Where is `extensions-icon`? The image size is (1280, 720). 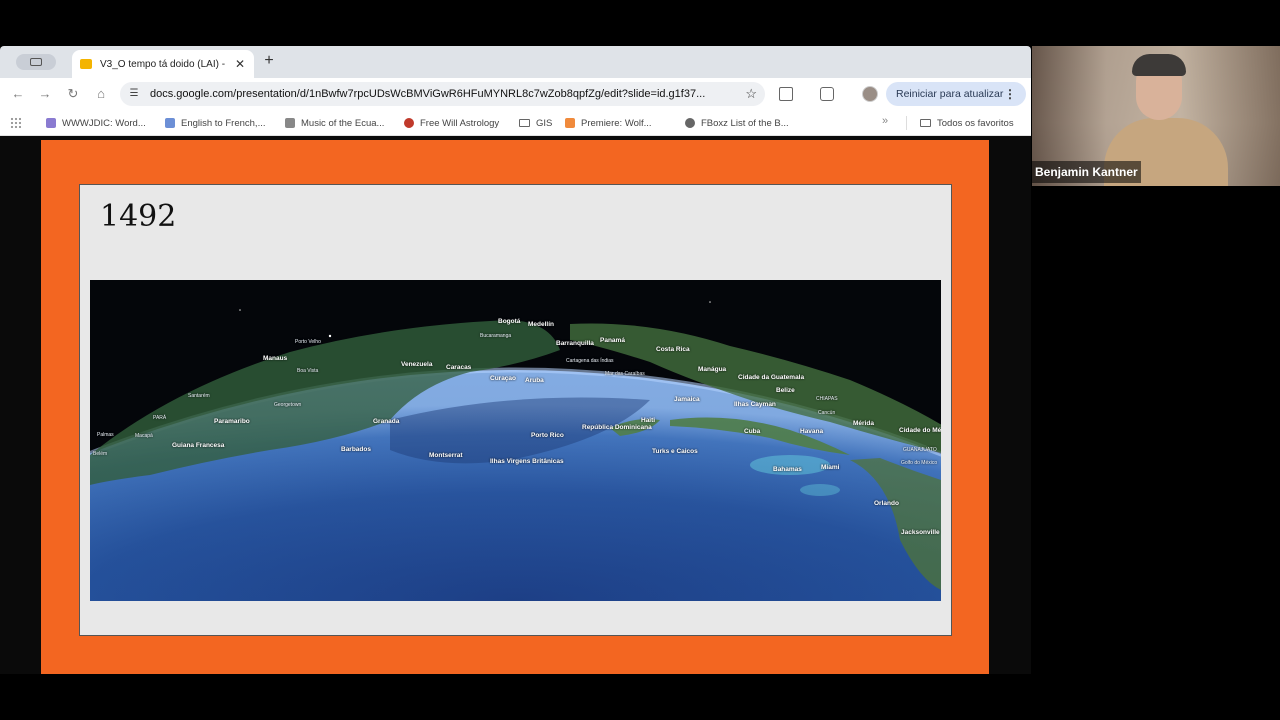
extensions-icon is located at coordinates (786, 94).